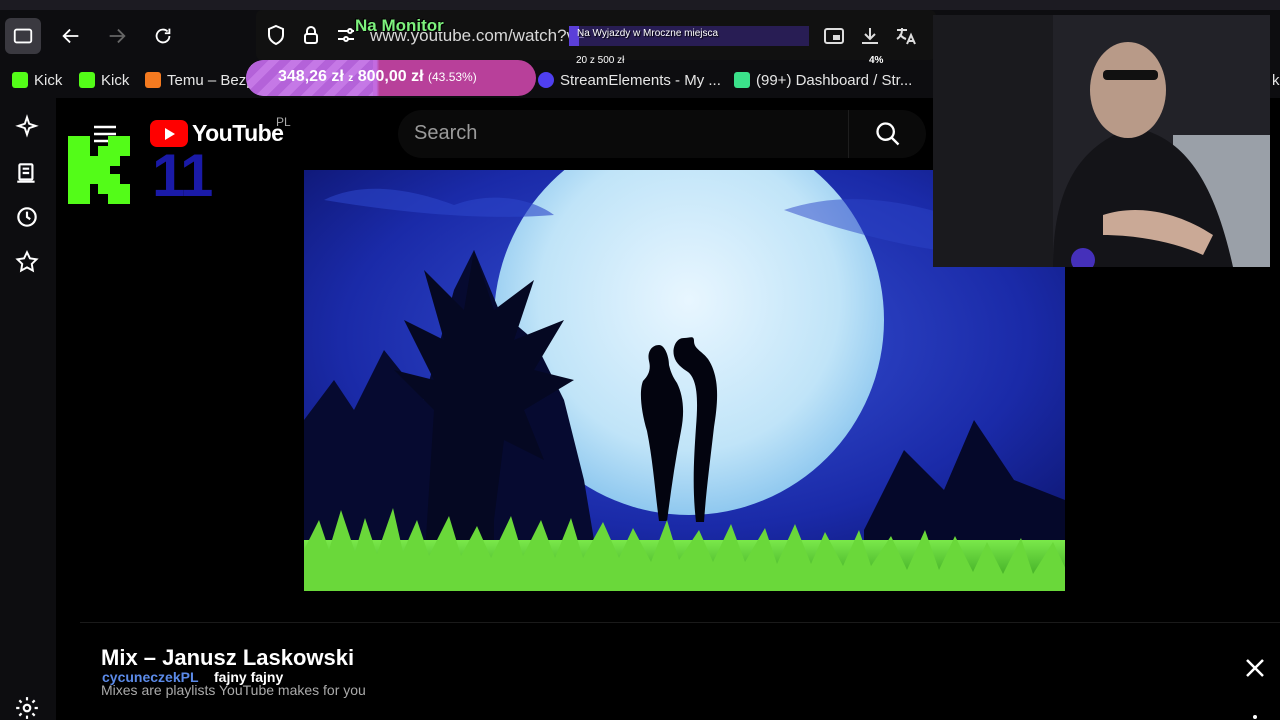 The image size is (1280, 720). I want to click on mix-title: Mix – Janusz Laskowski, so click(227, 658).